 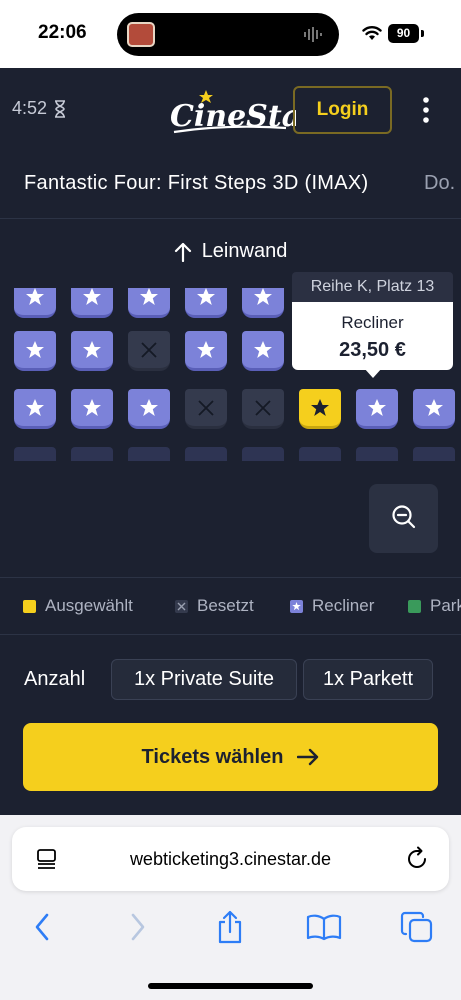 What do you see at coordinates (196, 183) in the screenshot?
I see `film-title: Fantastic Four: First Steps 3D (IMAX)` at bounding box center [196, 183].